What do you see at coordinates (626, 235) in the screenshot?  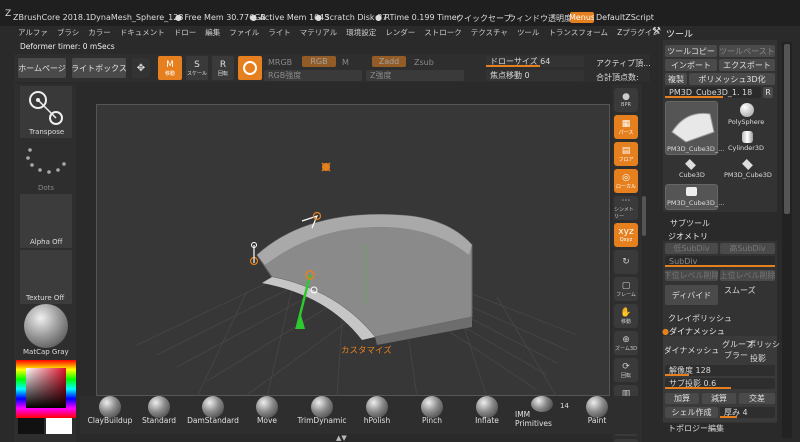 I see `shelf-button-xyz: xyz Qxyz` at bounding box center [626, 235].